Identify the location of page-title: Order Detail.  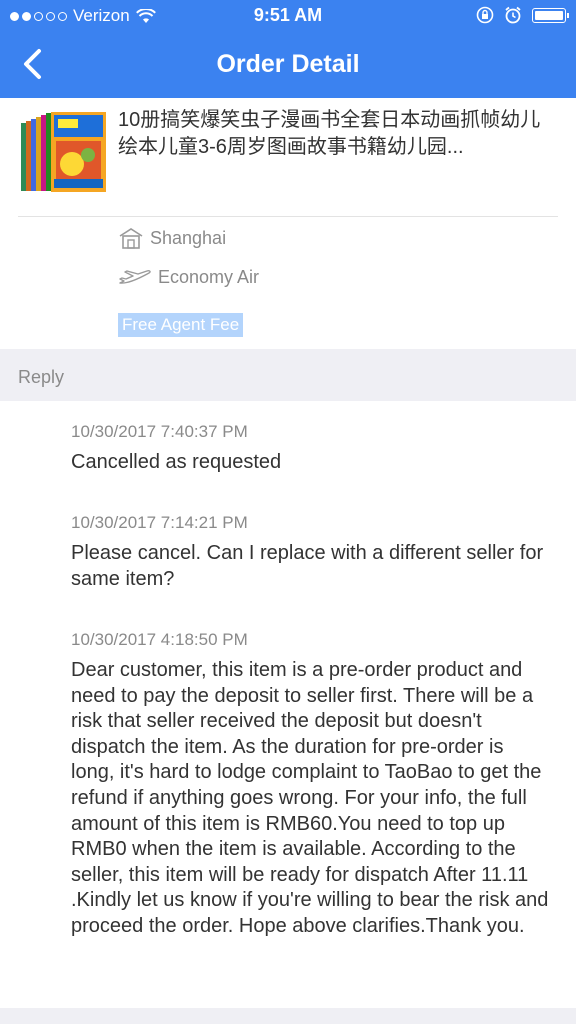
(288, 64).